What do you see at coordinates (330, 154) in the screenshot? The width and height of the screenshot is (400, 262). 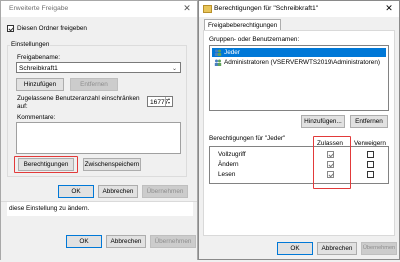 I see `allow-full-control-checkbox` at bounding box center [330, 154].